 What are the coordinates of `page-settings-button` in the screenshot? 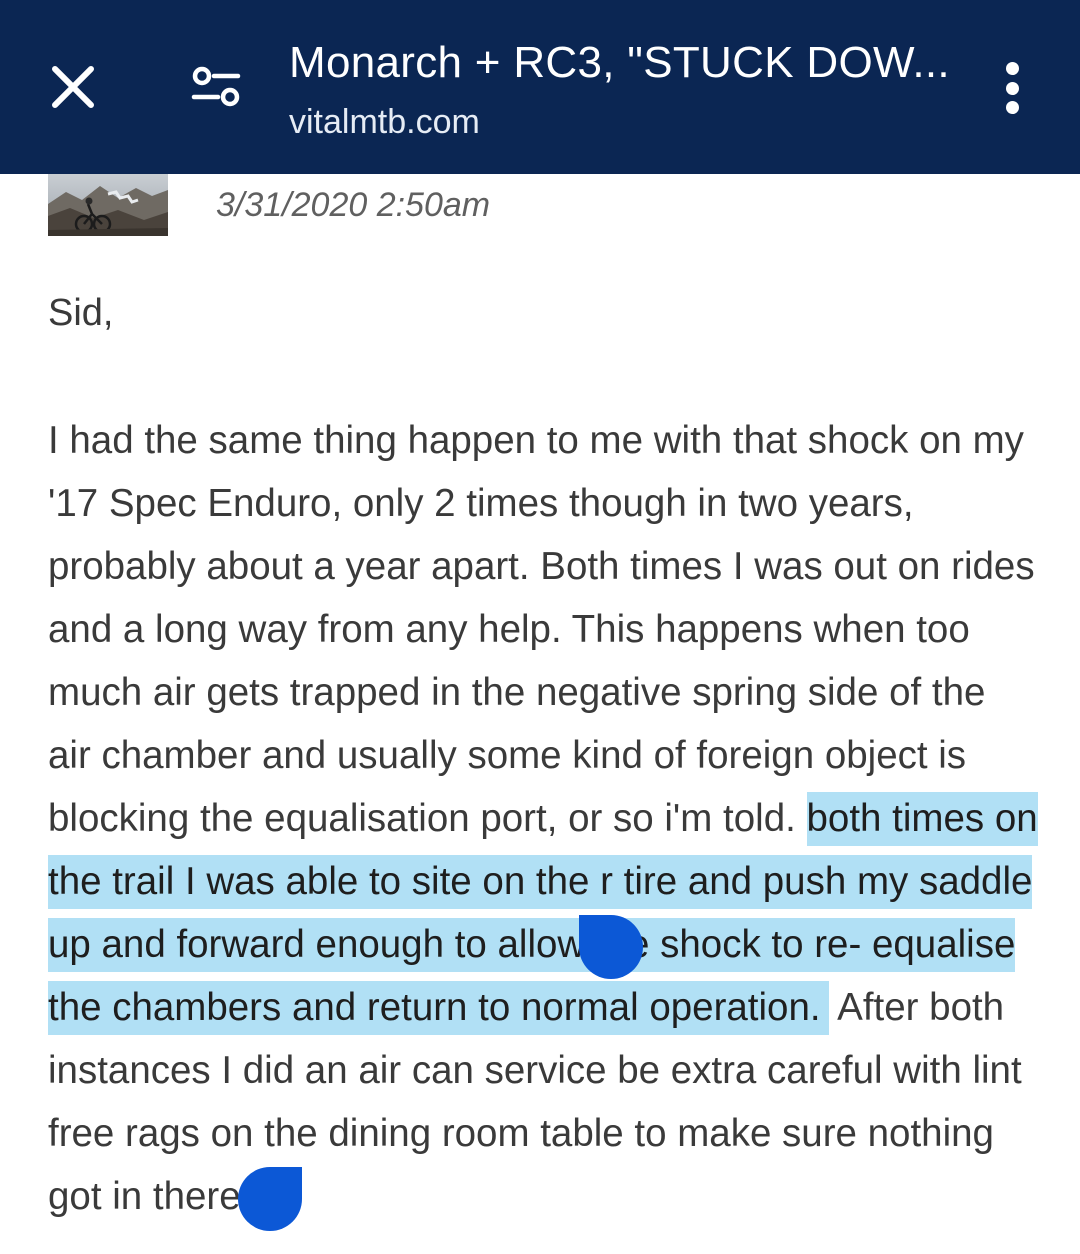 It's located at (216, 87).